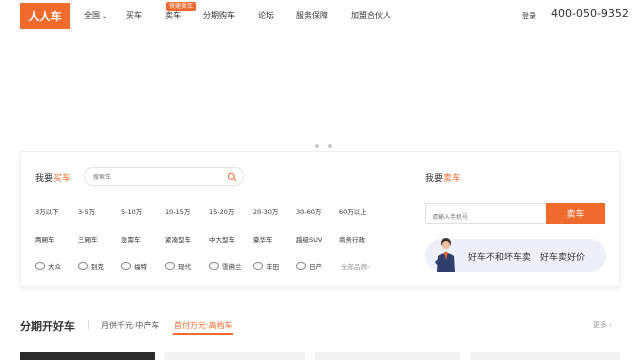 This screenshot has height=360, width=640. I want to click on chevron-right-icon: ›, so click(610, 325).